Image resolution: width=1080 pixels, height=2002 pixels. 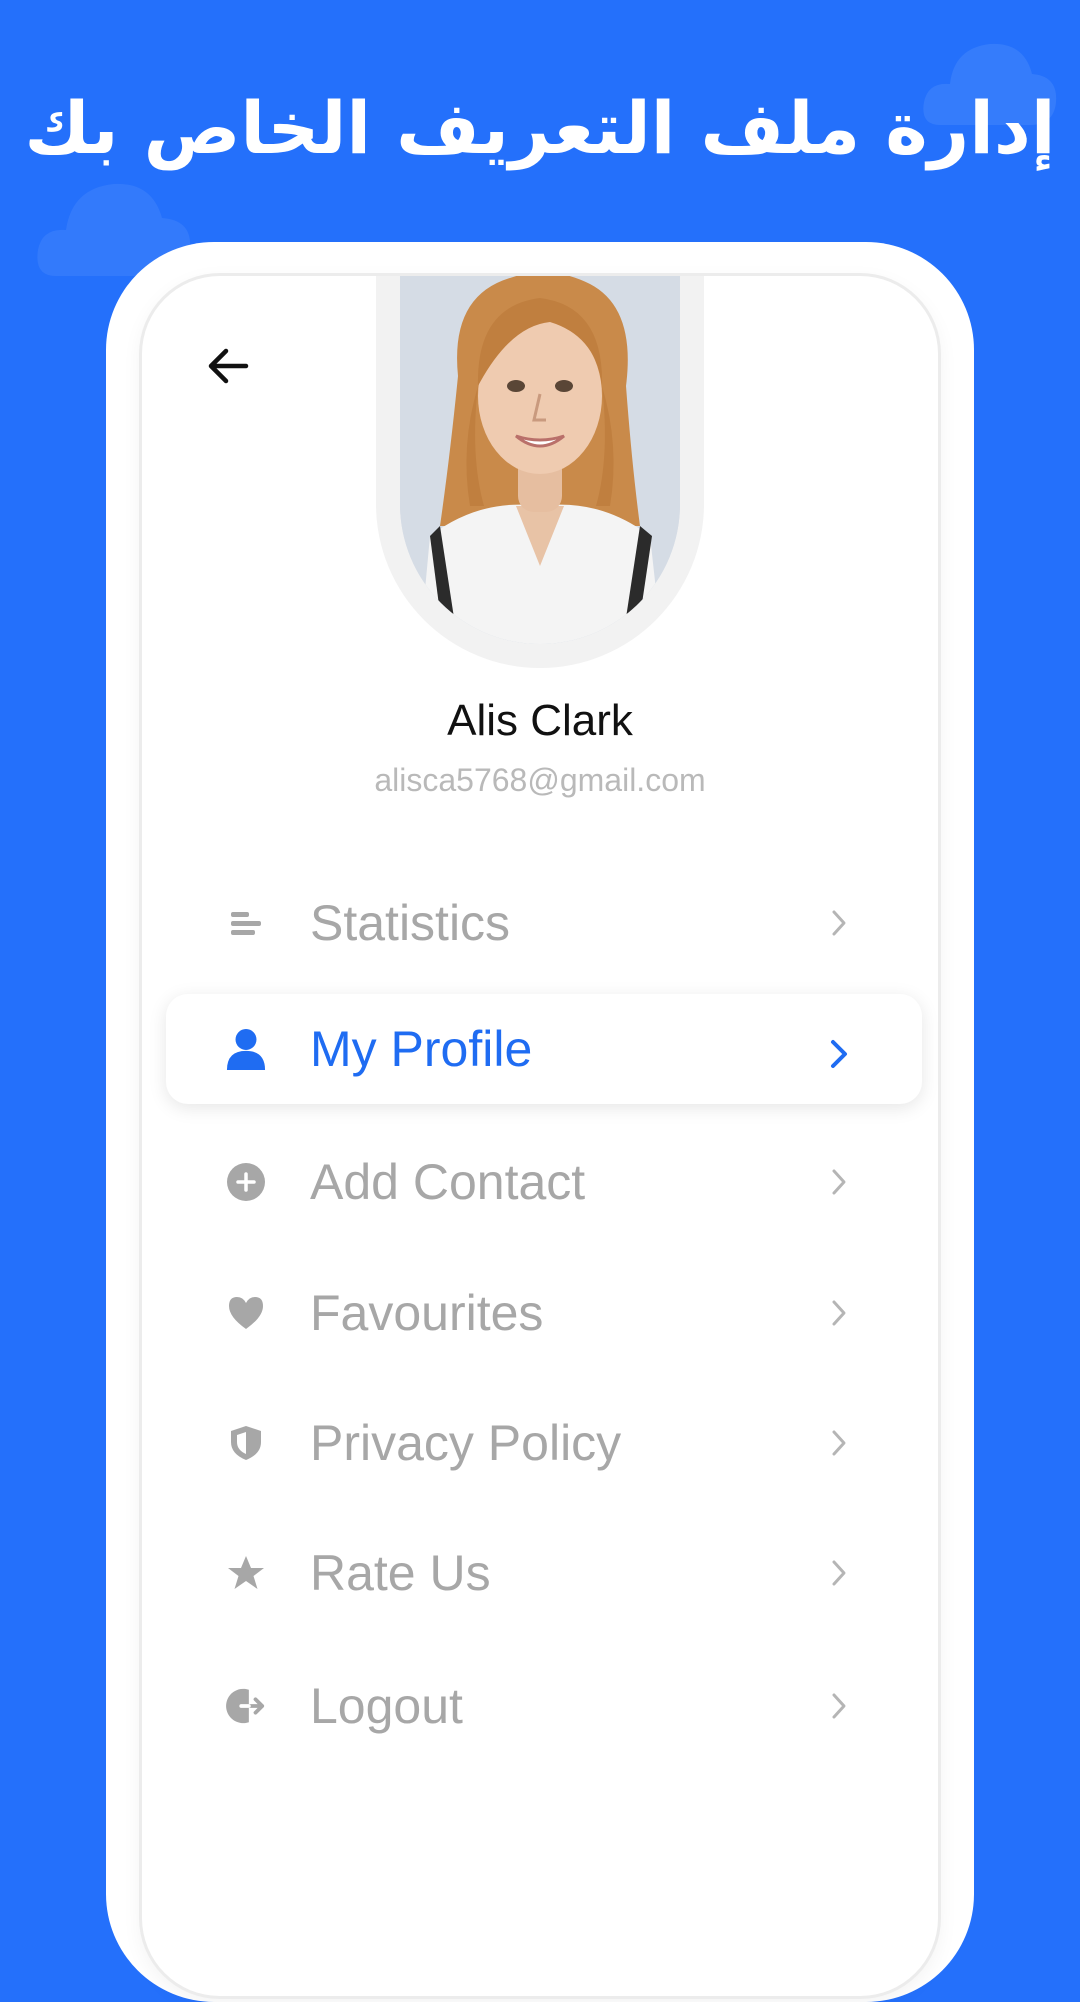 I want to click on statistics-icon, so click(x=246, y=923).